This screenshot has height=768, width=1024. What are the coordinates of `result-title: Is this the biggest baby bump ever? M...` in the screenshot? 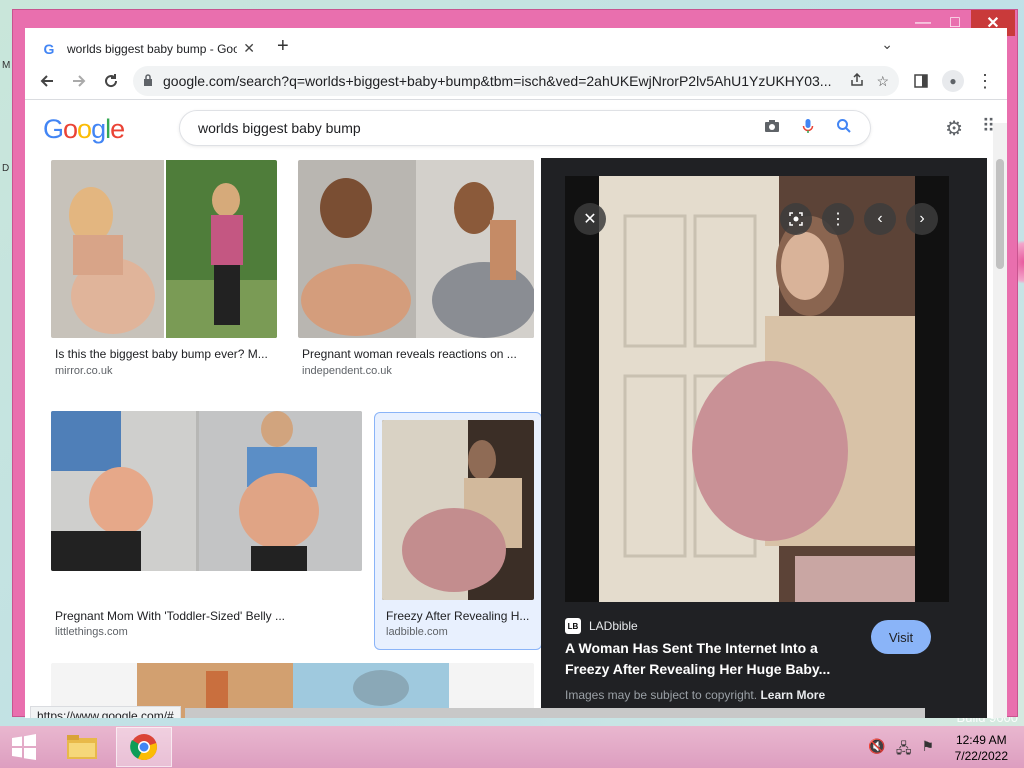 It's located at (165, 354).